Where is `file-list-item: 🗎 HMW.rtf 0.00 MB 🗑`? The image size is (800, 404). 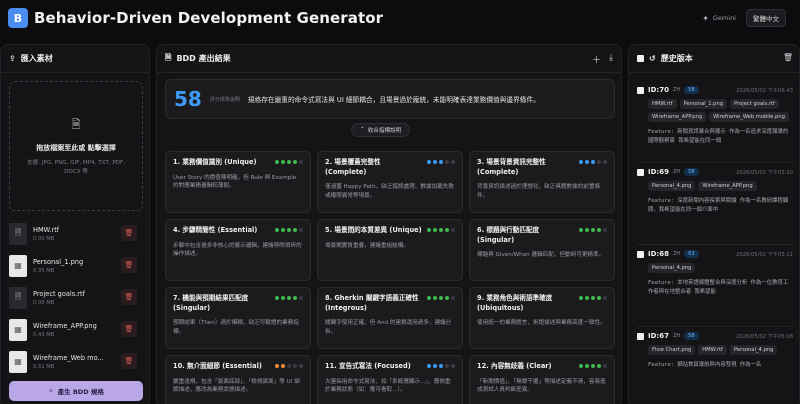
file-list-item: 🗎 HMW.rtf 0.00 MB 🗑 is located at coordinates (76, 233).